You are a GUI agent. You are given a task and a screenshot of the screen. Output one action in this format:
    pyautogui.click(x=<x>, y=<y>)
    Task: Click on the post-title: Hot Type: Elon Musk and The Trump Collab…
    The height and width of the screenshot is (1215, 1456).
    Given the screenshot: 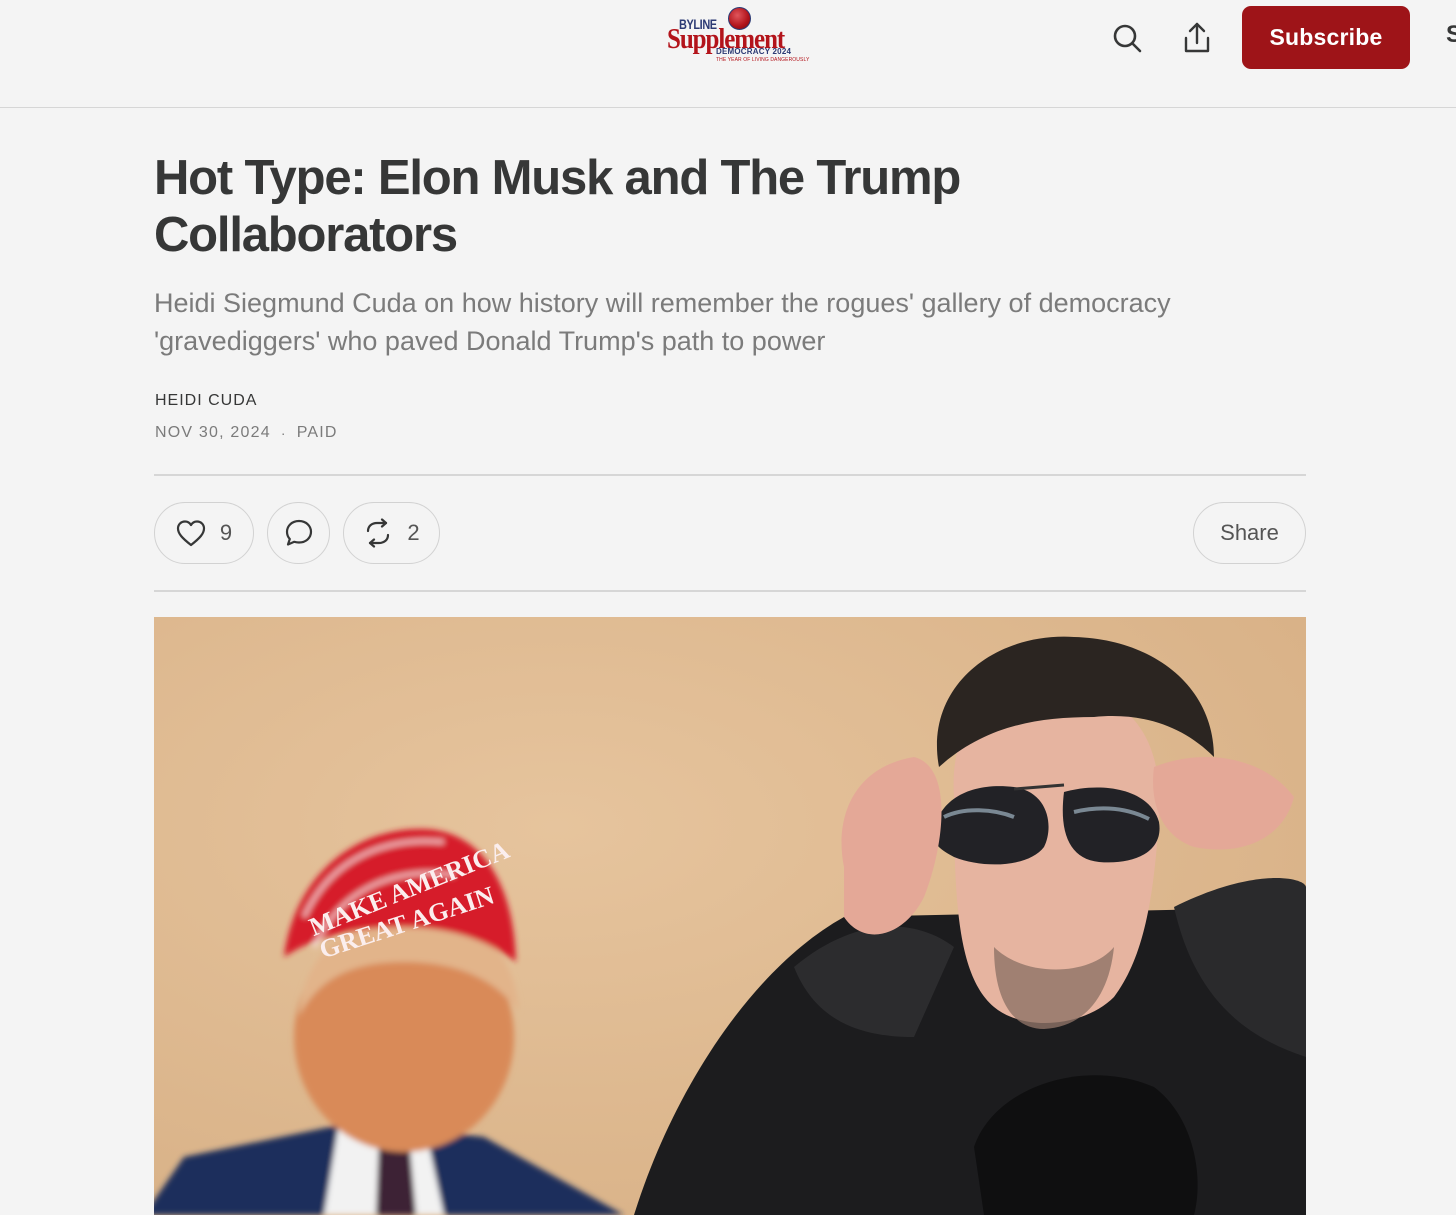 What is the action you would take?
    pyautogui.click(x=557, y=206)
    